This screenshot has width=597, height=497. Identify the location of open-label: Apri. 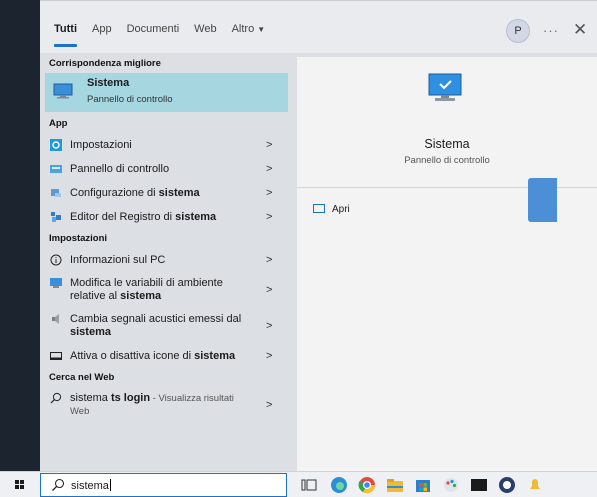
(341, 209).